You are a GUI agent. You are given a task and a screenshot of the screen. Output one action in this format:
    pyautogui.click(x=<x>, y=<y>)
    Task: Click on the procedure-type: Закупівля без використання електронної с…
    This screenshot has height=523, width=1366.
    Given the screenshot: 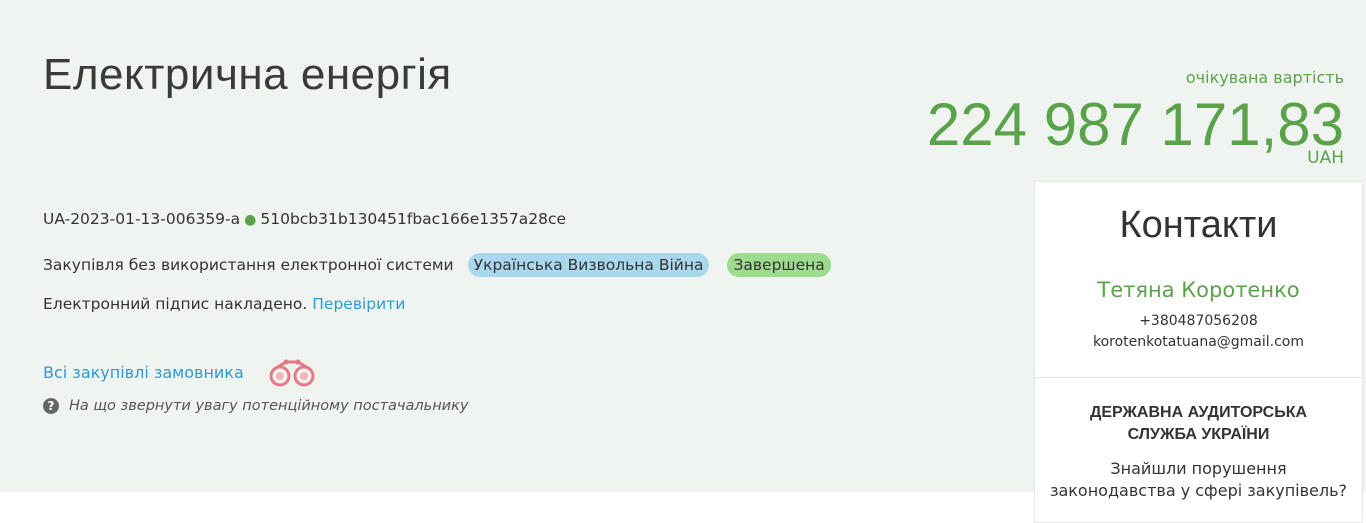 What is the action you would take?
    pyautogui.click(x=248, y=265)
    